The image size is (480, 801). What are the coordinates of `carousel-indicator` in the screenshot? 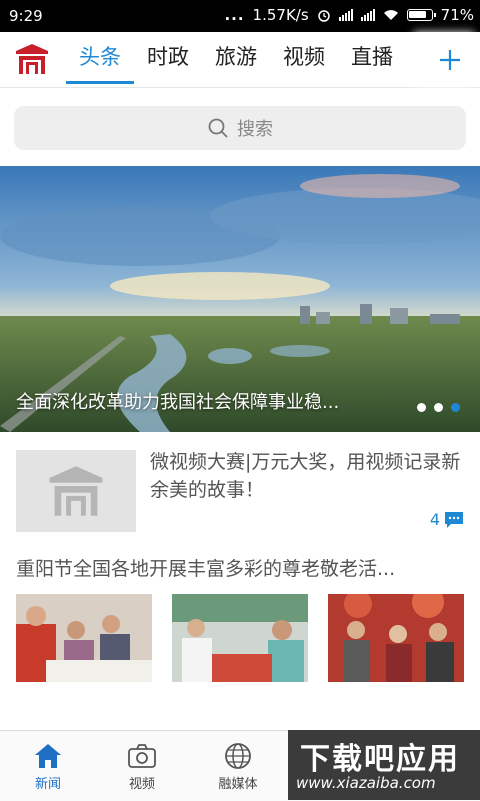 It's located at (438, 407).